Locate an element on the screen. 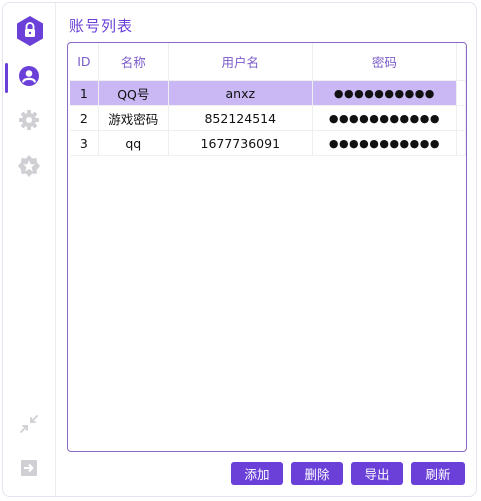 The height and width of the screenshot is (501, 481). cell-name: 游戏密码 is located at coordinates (133, 118).